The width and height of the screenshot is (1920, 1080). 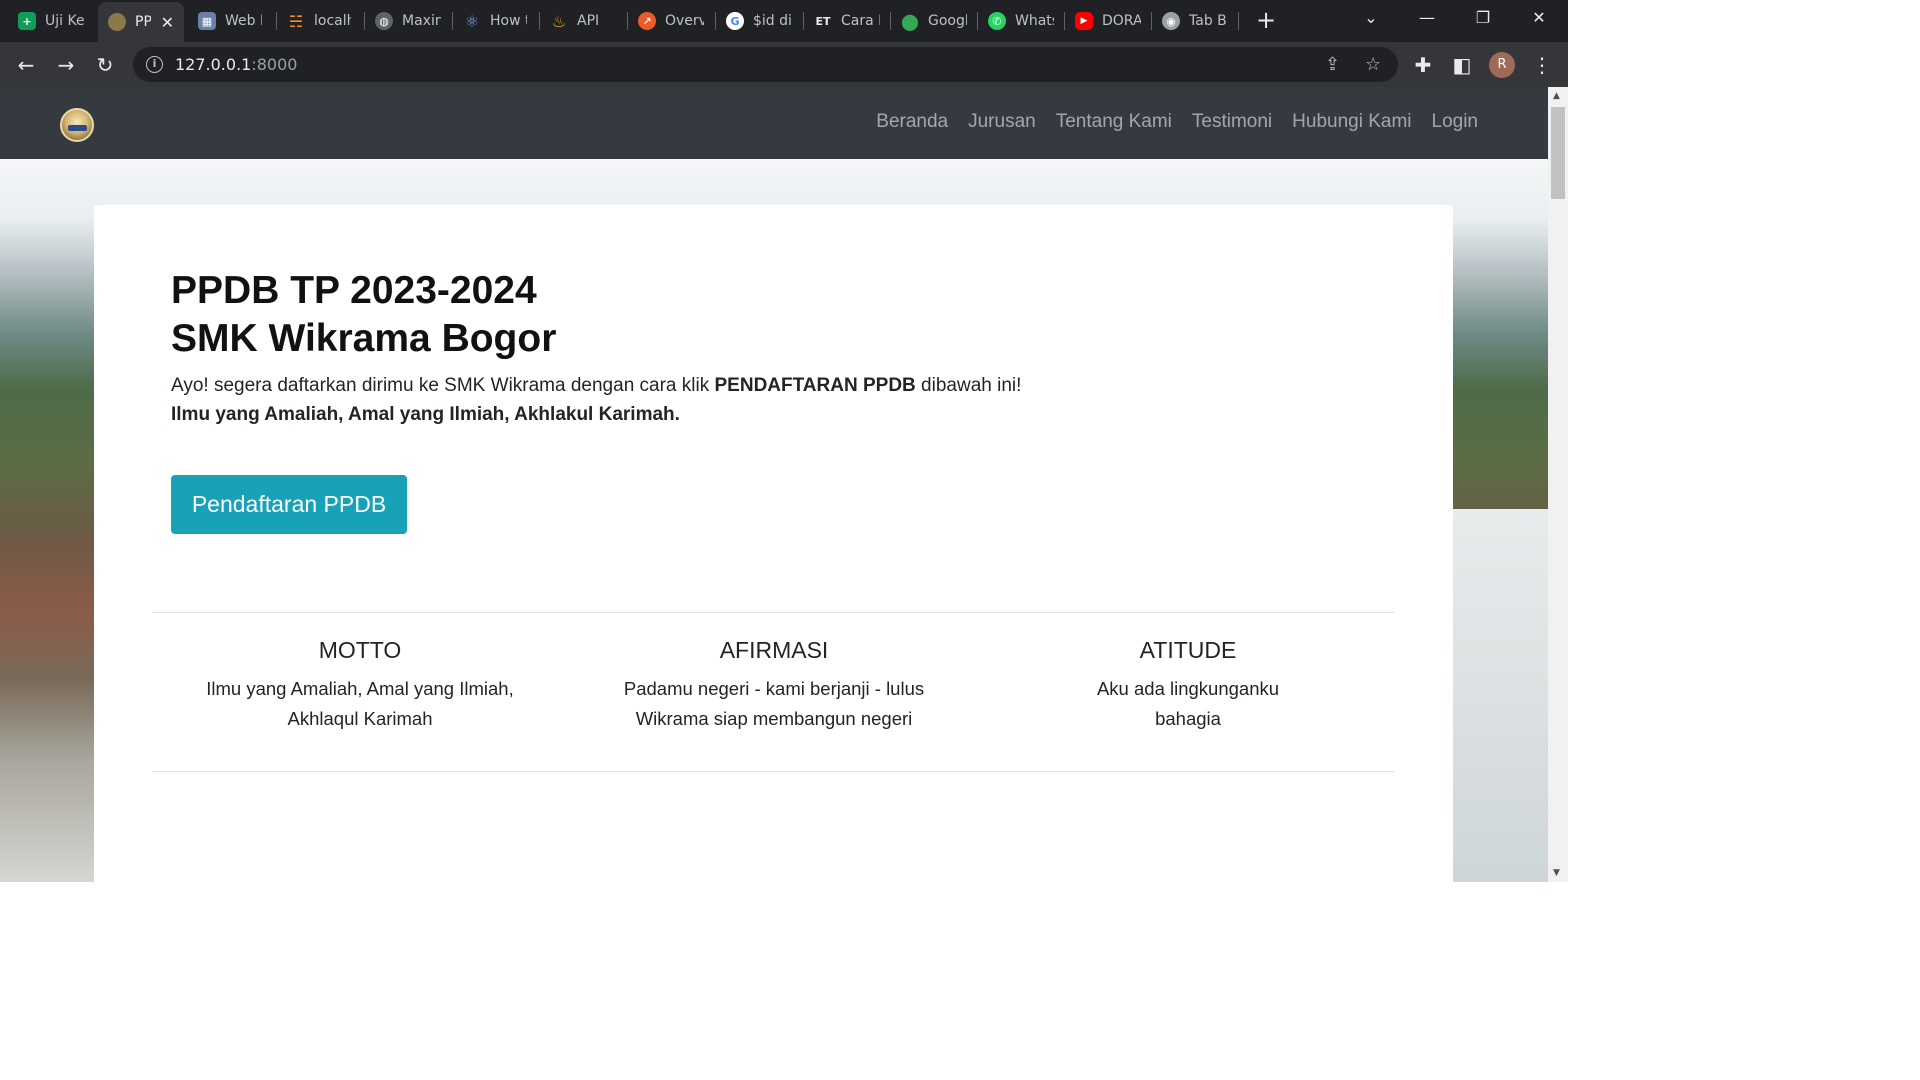 I want to click on tab-title: Uji Ke, so click(x=65, y=21).